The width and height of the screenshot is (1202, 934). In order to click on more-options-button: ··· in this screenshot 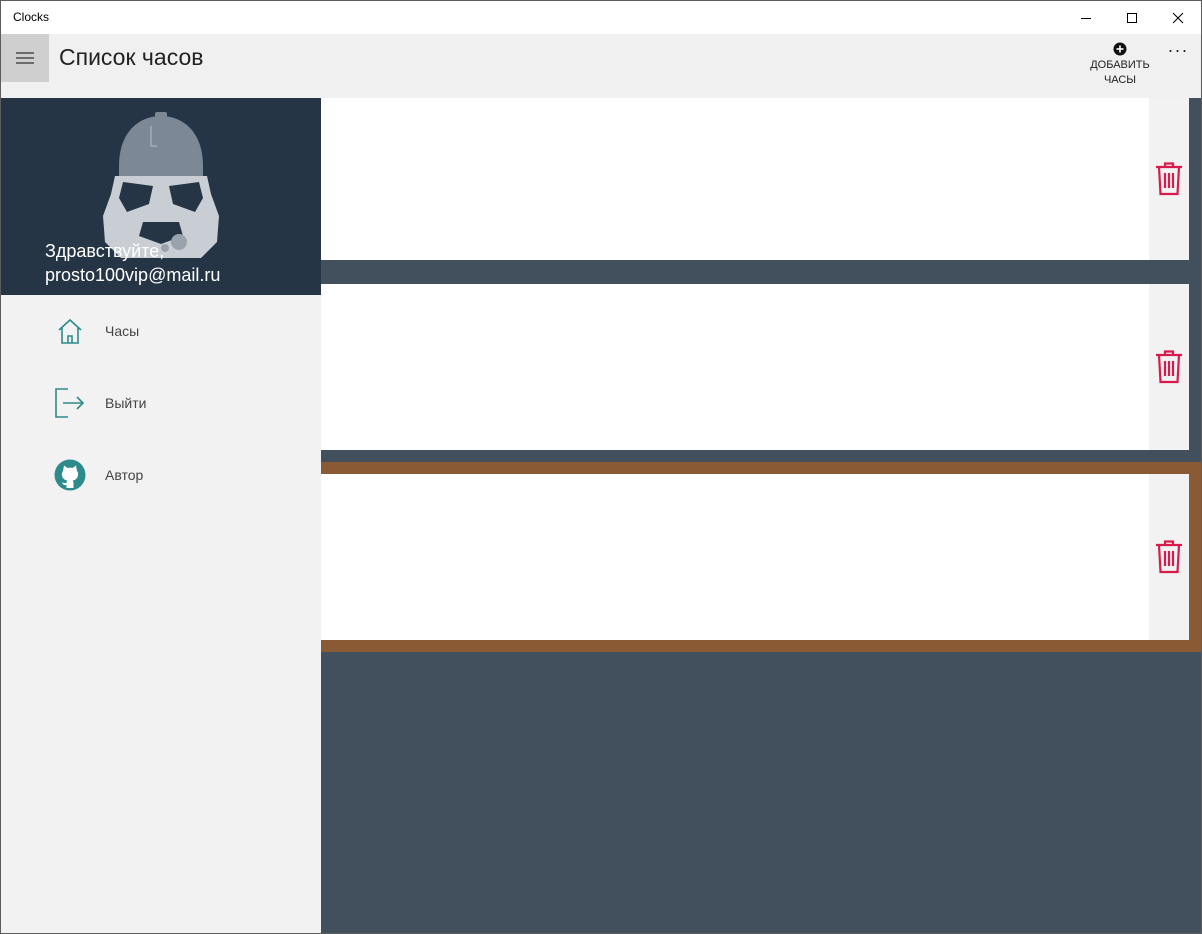, I will do `click(1178, 54)`.